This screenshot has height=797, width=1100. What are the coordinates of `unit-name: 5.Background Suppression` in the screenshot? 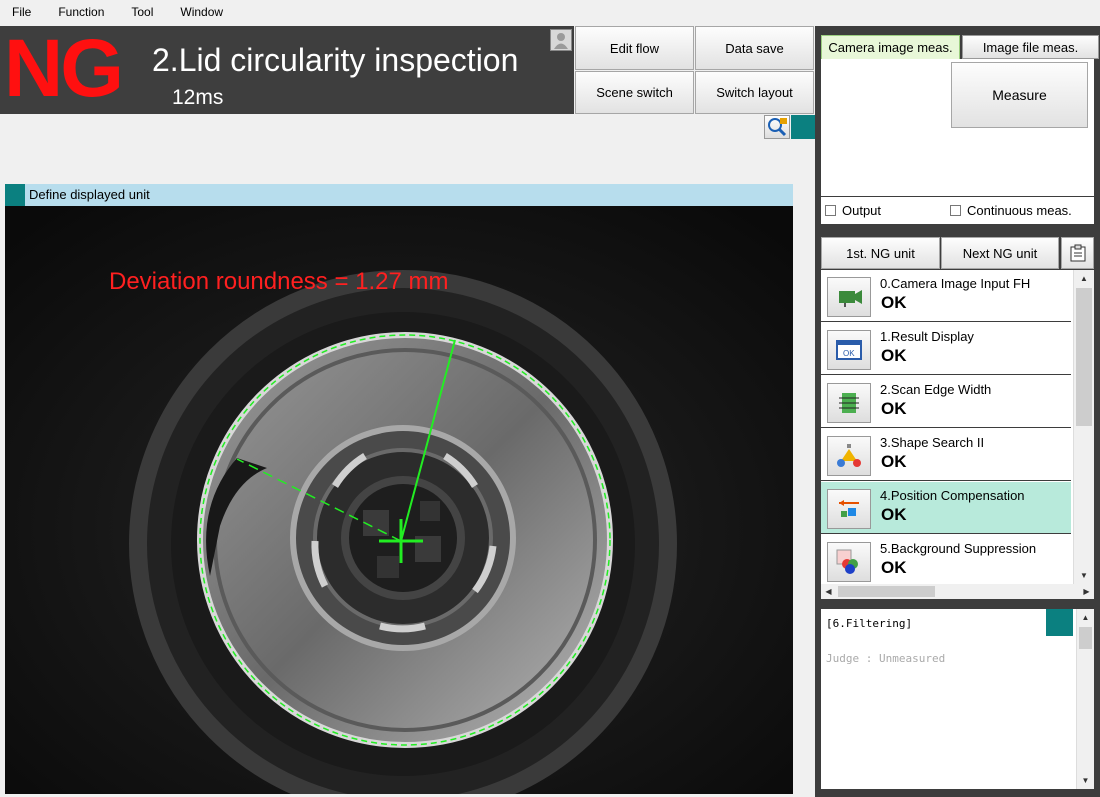 It's located at (958, 548).